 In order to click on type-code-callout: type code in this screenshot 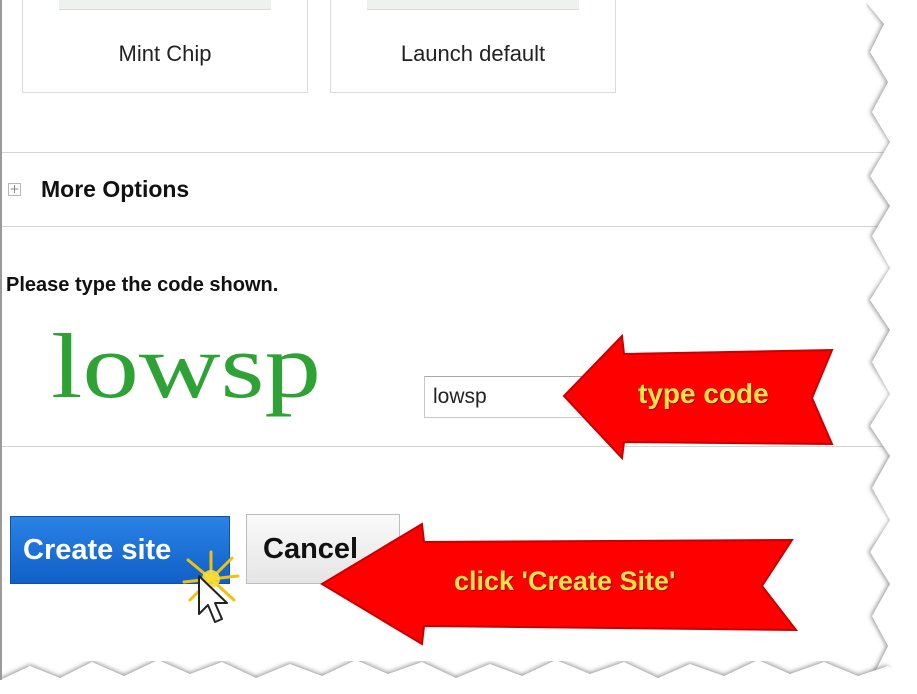, I will do `click(700, 397)`.